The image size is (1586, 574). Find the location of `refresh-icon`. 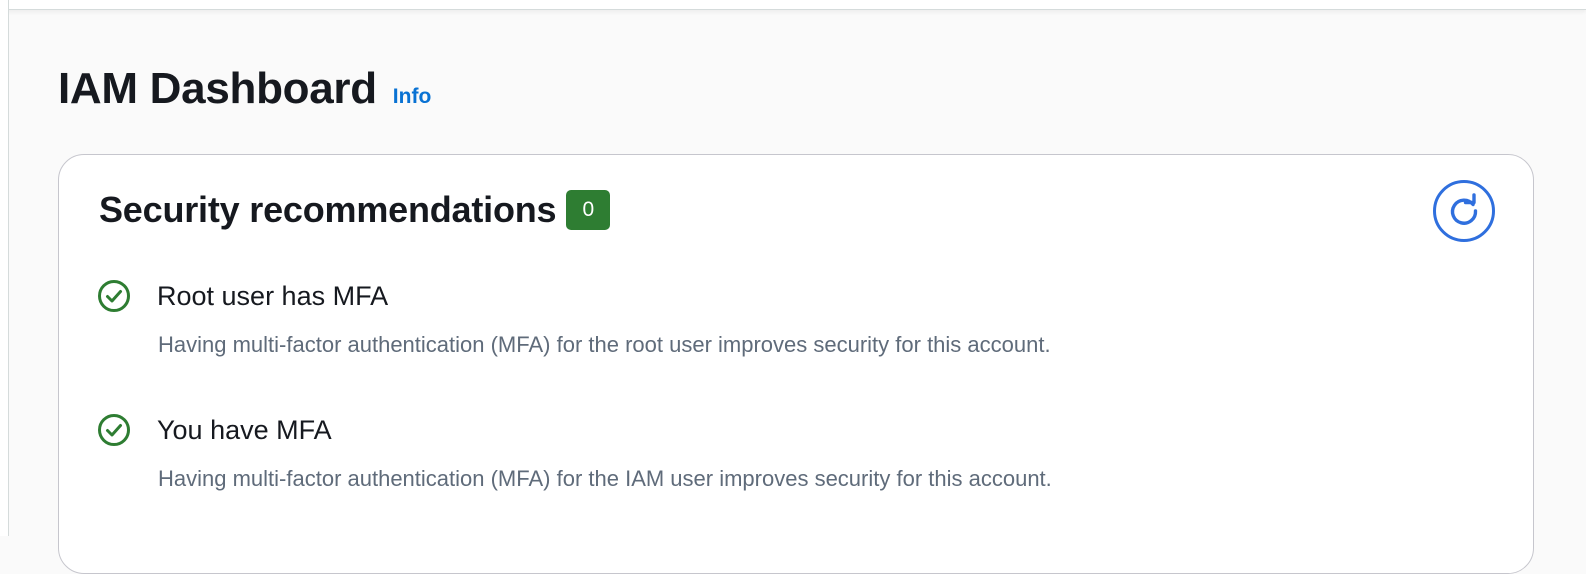

refresh-icon is located at coordinates (1464, 209).